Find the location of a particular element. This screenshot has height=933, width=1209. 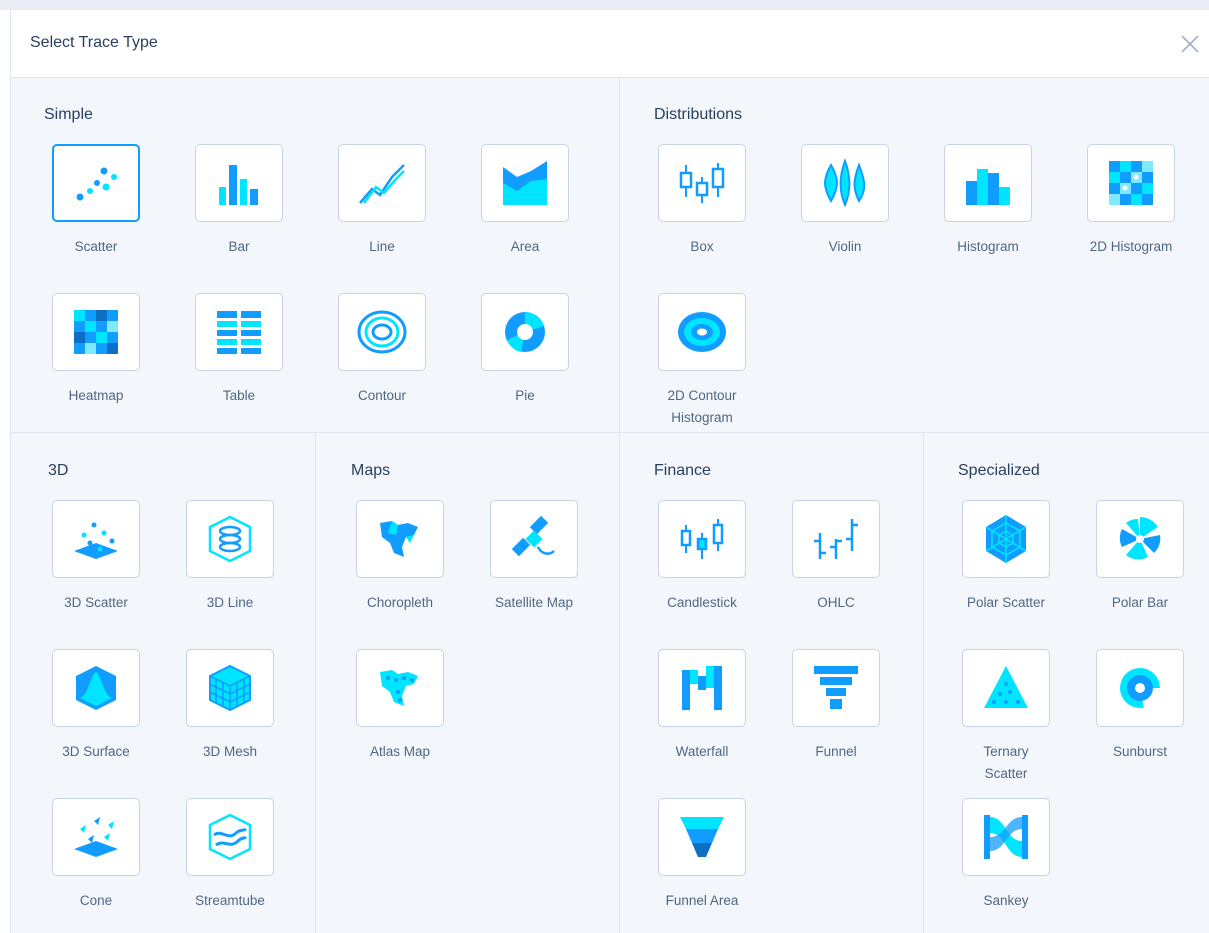

trace-satellite-map: Satellite Map is located at coordinates (550, 570).